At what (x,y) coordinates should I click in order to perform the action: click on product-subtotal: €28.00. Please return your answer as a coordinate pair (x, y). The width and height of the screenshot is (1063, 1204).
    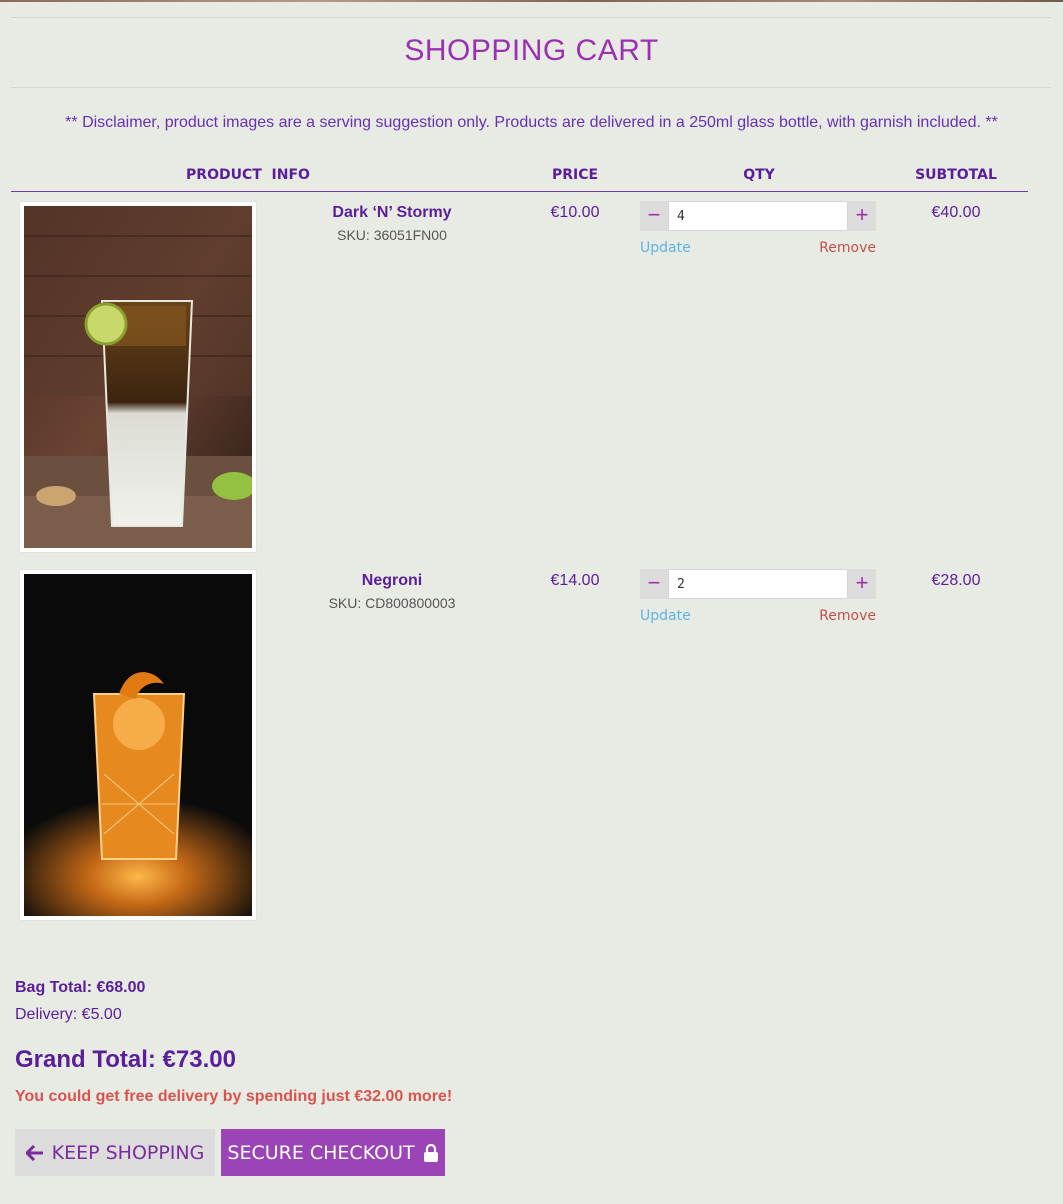
    Looking at the image, I should click on (956, 580).